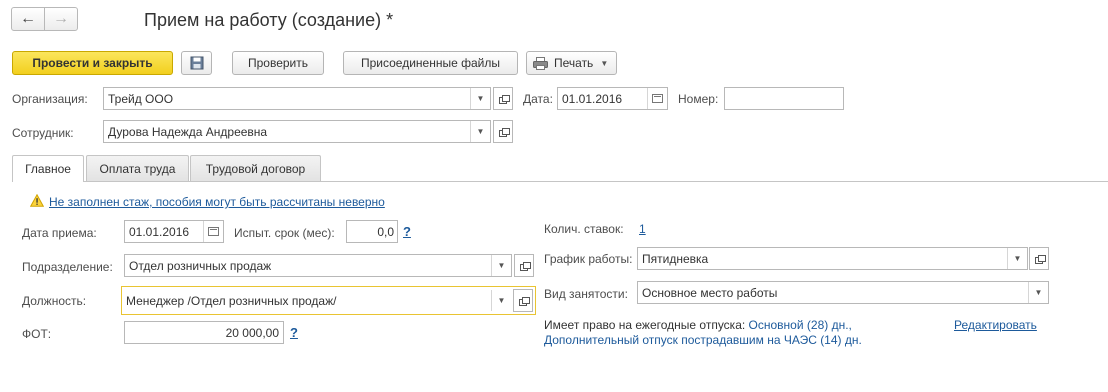  I want to click on organization-value: Трейд ООО, so click(141, 98).